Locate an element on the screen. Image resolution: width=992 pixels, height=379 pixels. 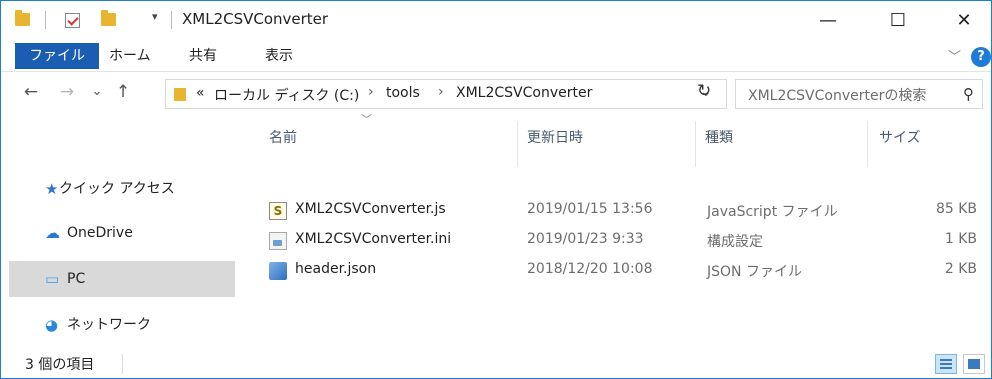
new-folder-icon is located at coordinates (108, 18).